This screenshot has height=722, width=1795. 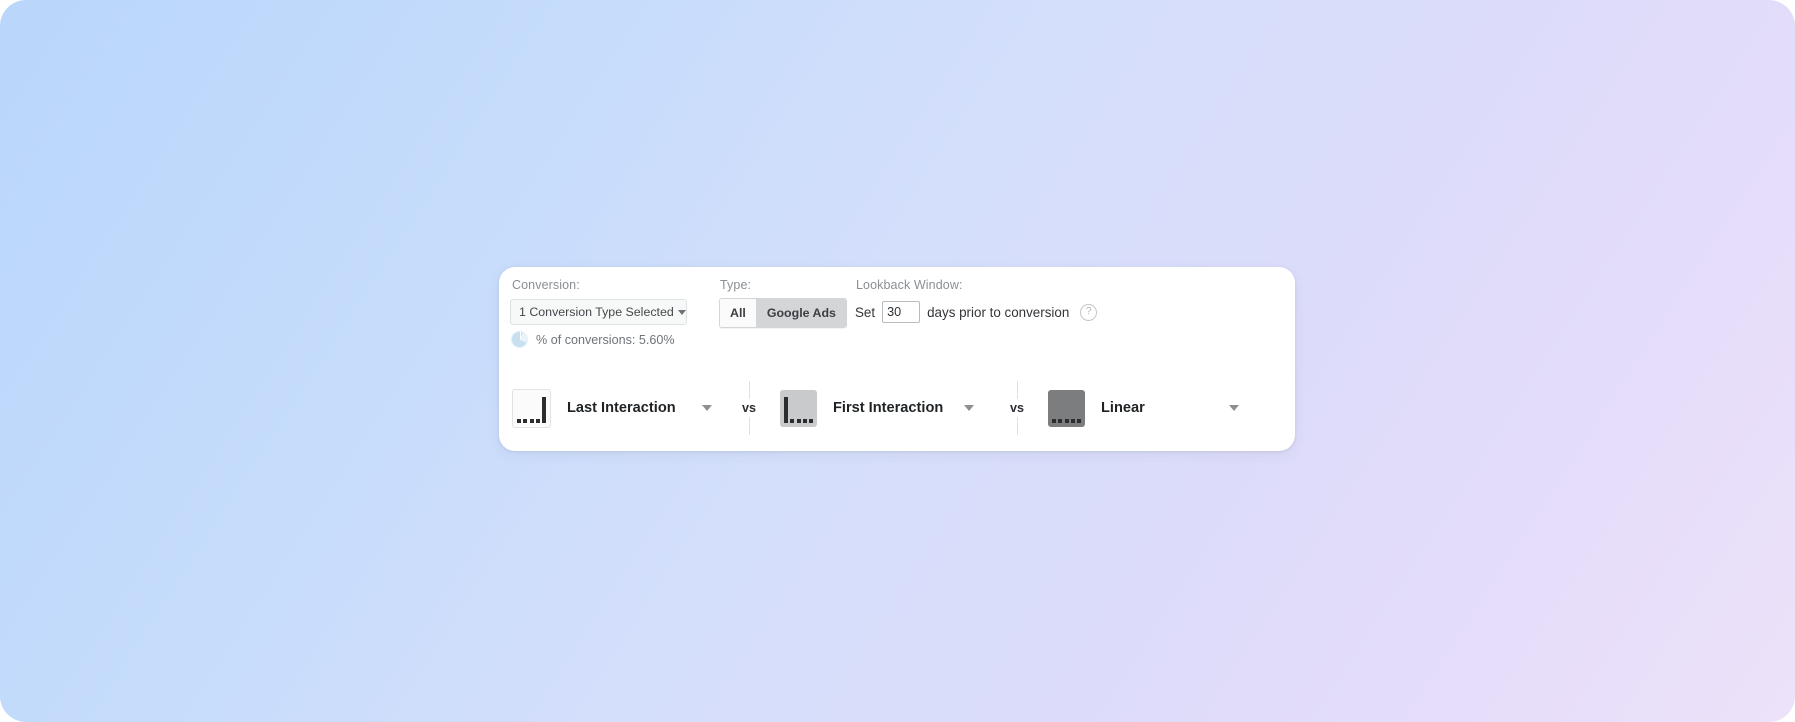 What do you see at coordinates (1066, 408) in the screenshot?
I see `attribution-linear-icon` at bounding box center [1066, 408].